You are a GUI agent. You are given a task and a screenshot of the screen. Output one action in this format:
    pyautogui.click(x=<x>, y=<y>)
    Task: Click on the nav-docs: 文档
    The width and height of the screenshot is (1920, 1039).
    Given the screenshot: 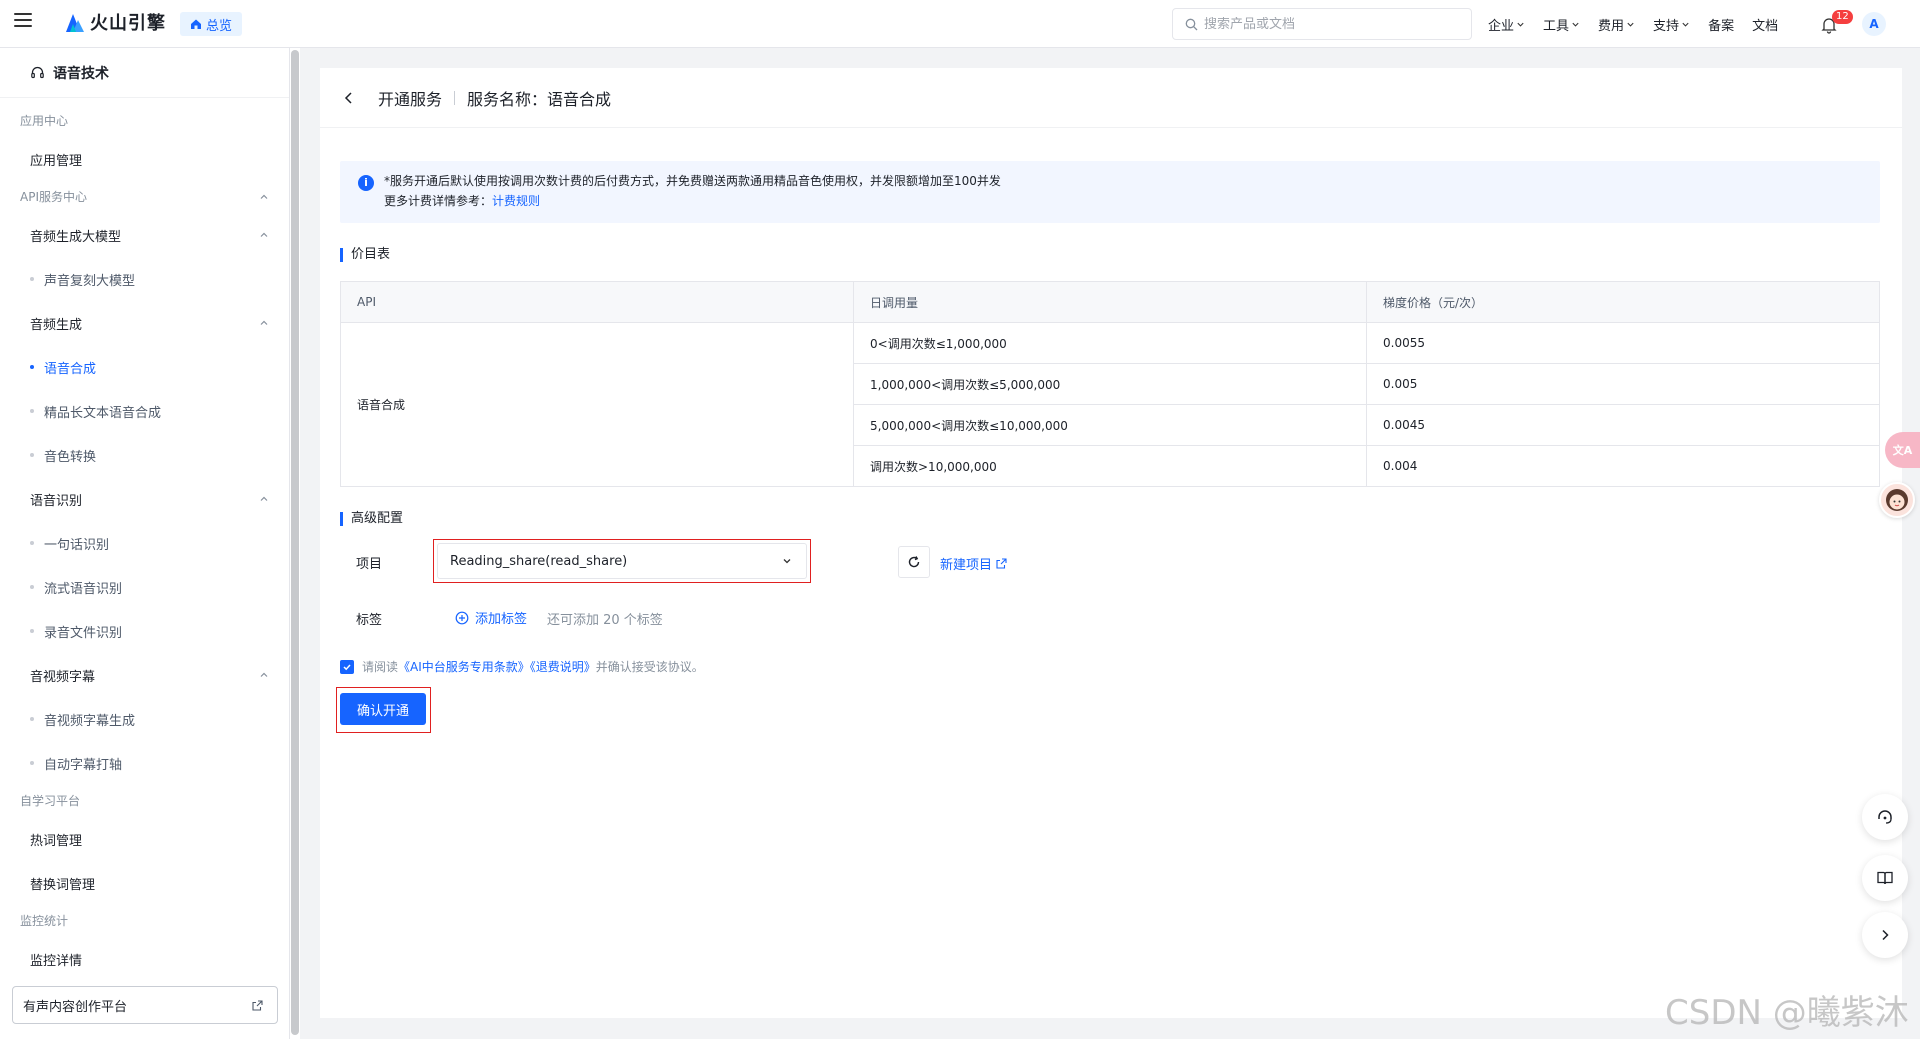 What is the action you would take?
    pyautogui.click(x=1765, y=24)
    